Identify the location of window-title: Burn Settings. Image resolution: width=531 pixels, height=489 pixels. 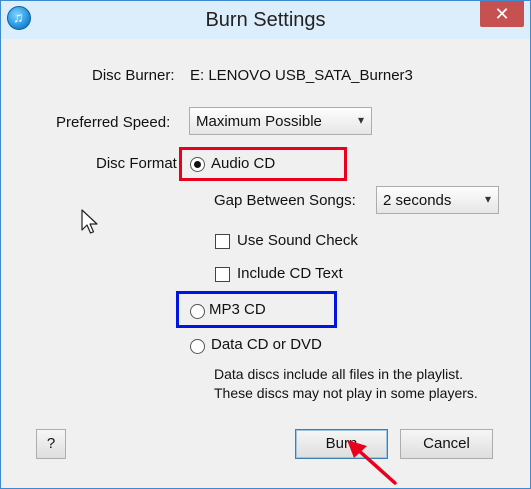
(265, 20).